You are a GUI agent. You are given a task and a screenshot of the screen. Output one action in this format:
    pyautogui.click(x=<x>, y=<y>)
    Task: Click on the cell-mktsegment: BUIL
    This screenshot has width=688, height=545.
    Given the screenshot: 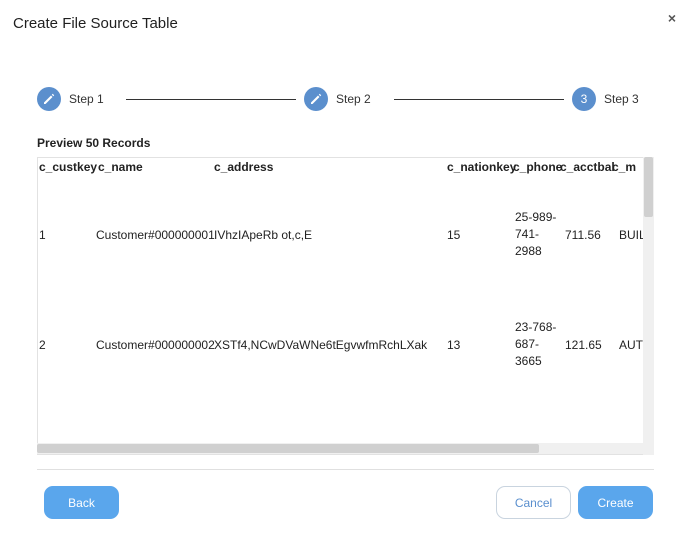 What is the action you would take?
    pyautogui.click(x=631, y=235)
    